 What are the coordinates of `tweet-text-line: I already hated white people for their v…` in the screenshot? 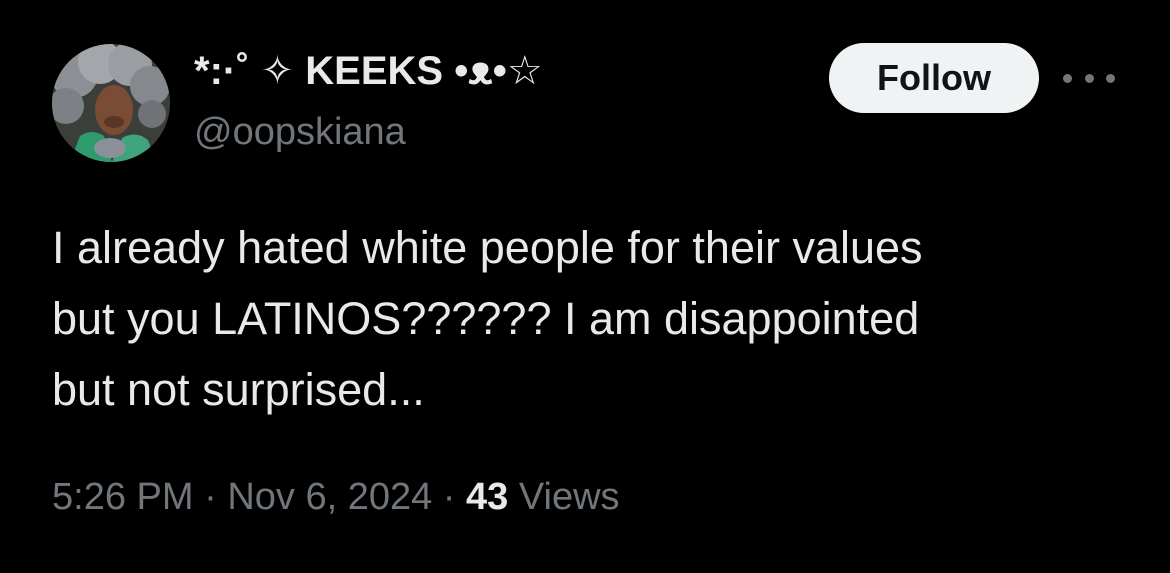 It's located at (487, 247).